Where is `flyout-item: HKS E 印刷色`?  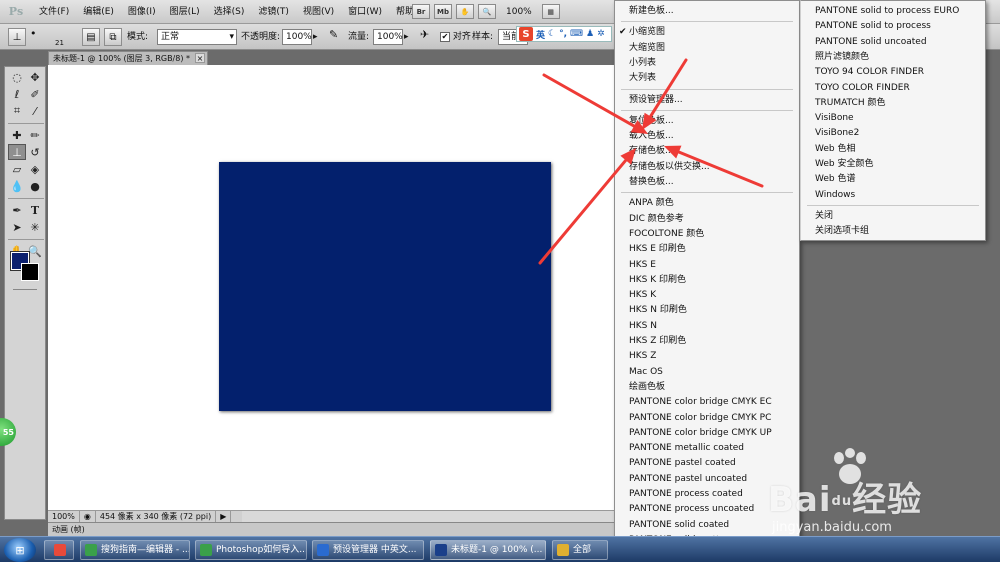 flyout-item: HKS E 印刷色 is located at coordinates (713, 249).